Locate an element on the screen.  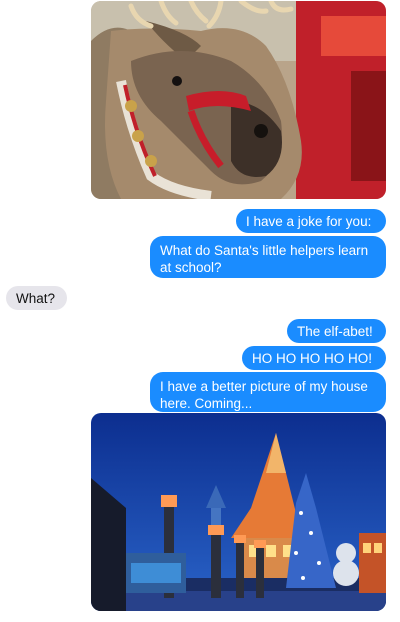
message-bubble-outgoing: I have a joke for you: is located at coordinates (311, 221).